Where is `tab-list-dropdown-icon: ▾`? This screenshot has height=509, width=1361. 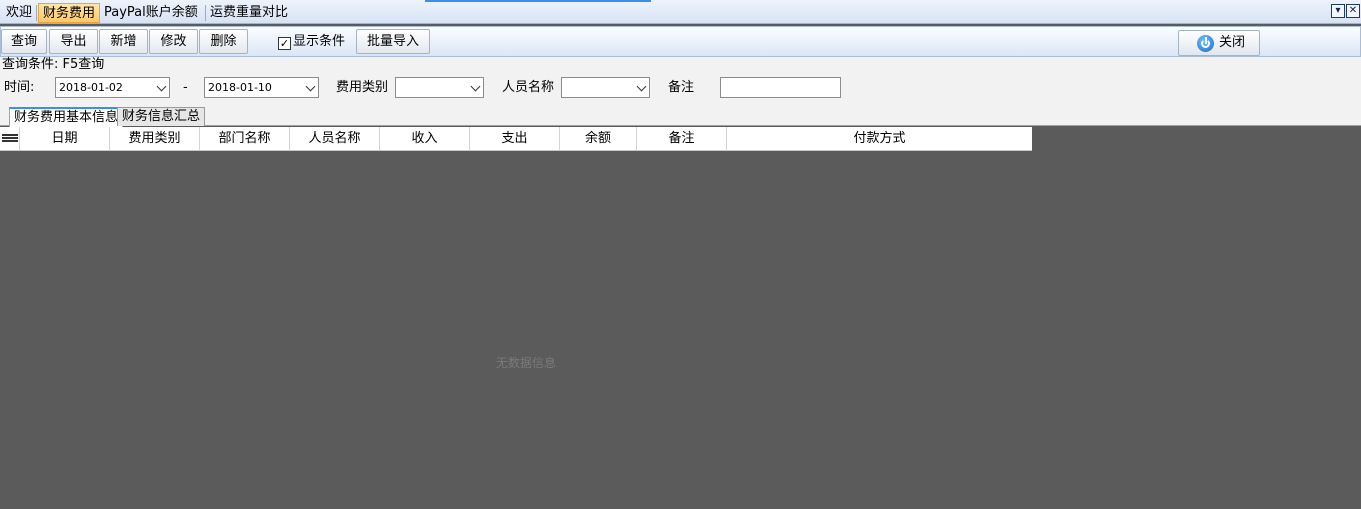 tab-list-dropdown-icon: ▾ is located at coordinates (1338, 11).